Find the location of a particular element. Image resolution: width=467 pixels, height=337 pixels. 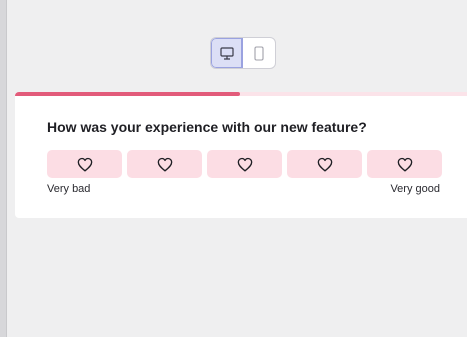

window-left-divider is located at coordinates (6, 168).